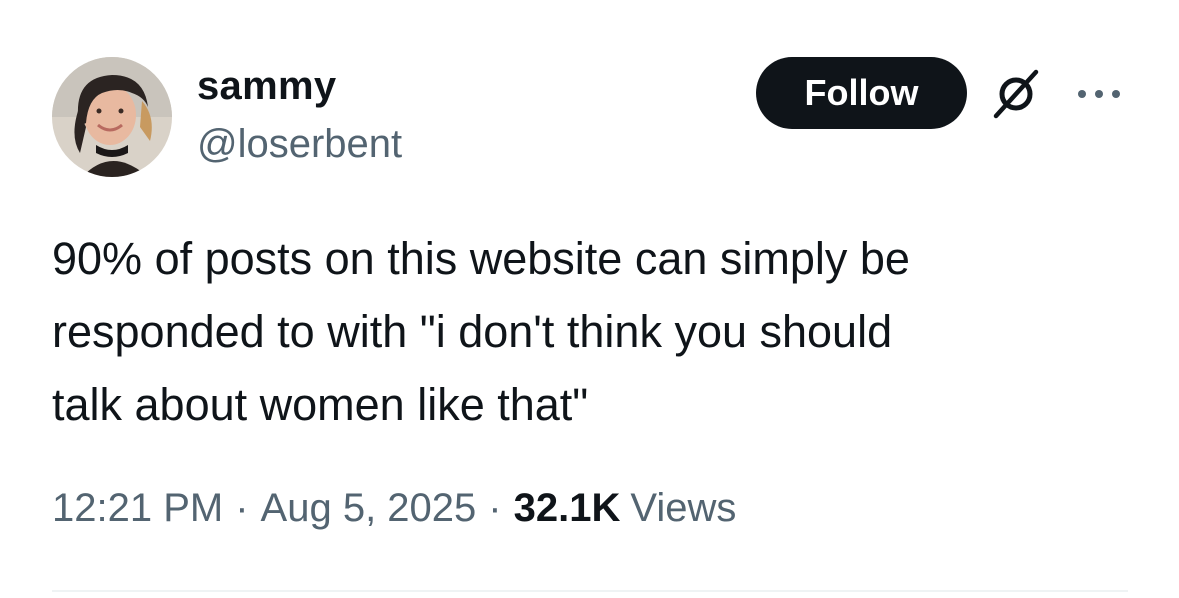 This screenshot has height=598, width=1179. I want to click on author-handle: @loserbent, so click(299, 144).